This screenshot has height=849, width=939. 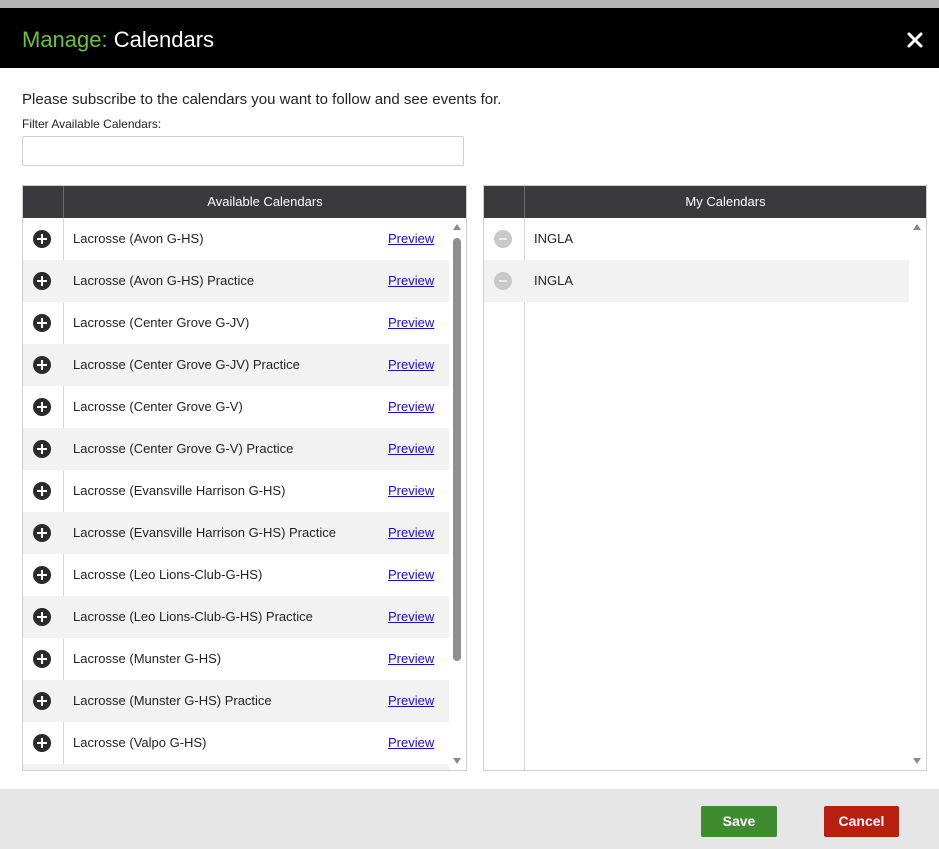 What do you see at coordinates (193, 616) in the screenshot?
I see `calendar-label: Lacrosse (Leo Lions-Club-G-HS) Practice` at bounding box center [193, 616].